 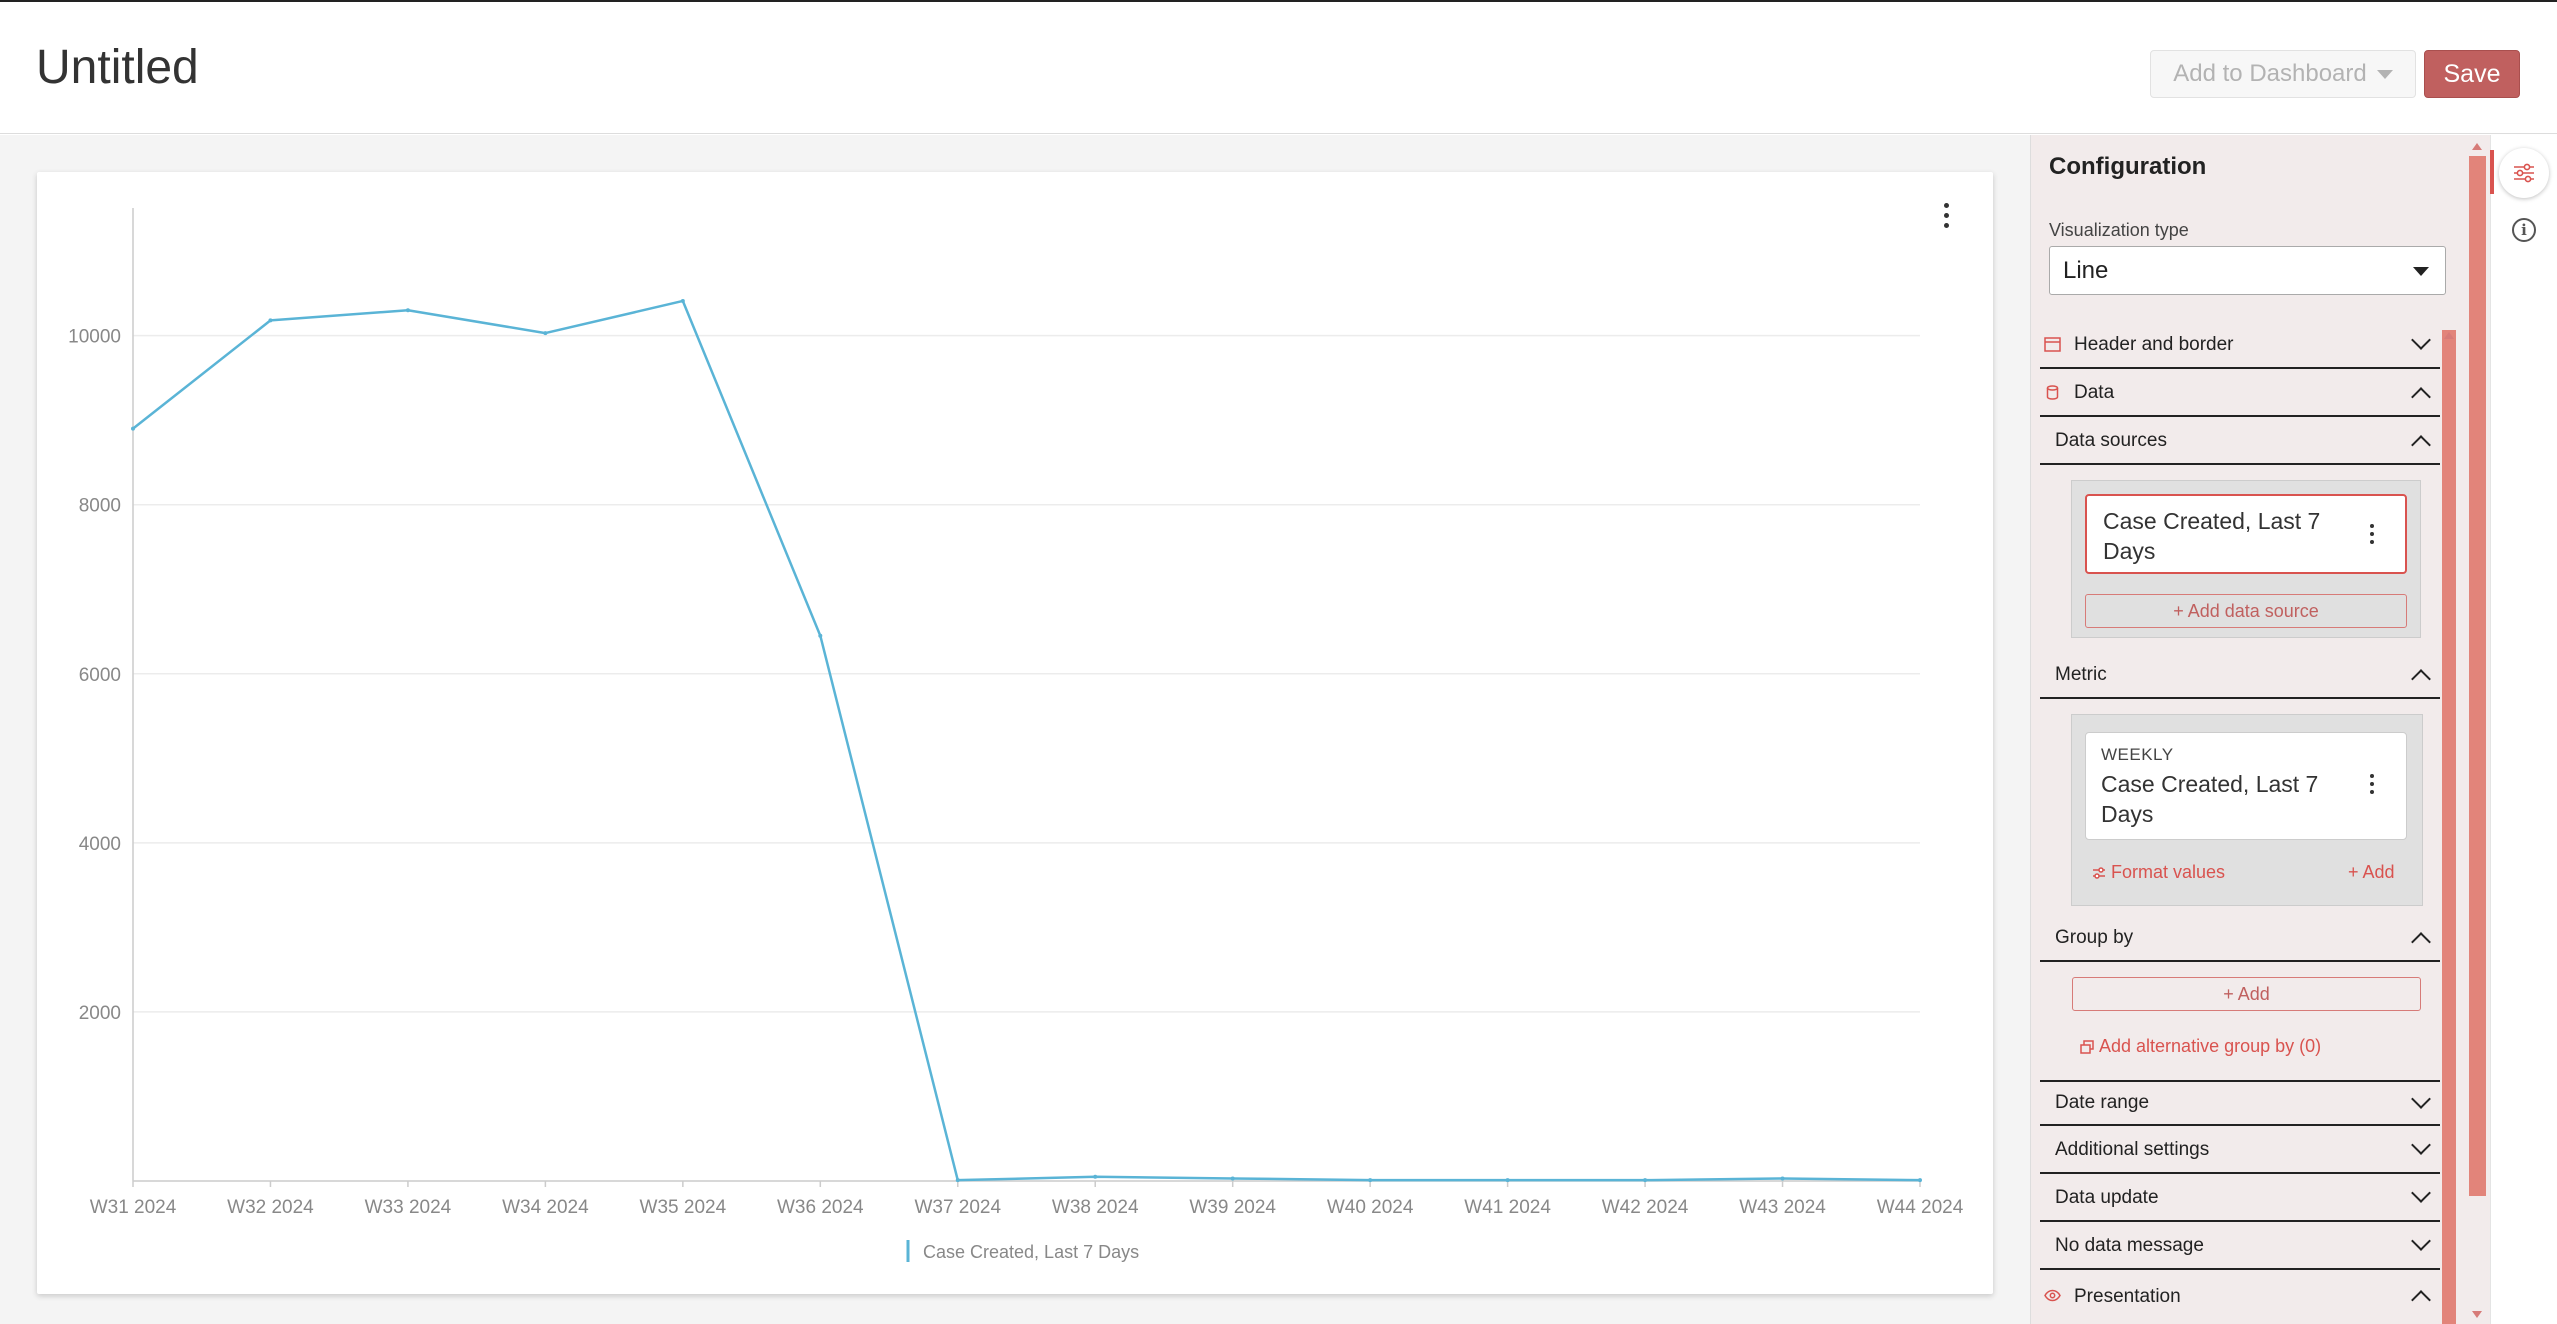 I want to click on section-label: Additional settings, so click(x=2132, y=1149).